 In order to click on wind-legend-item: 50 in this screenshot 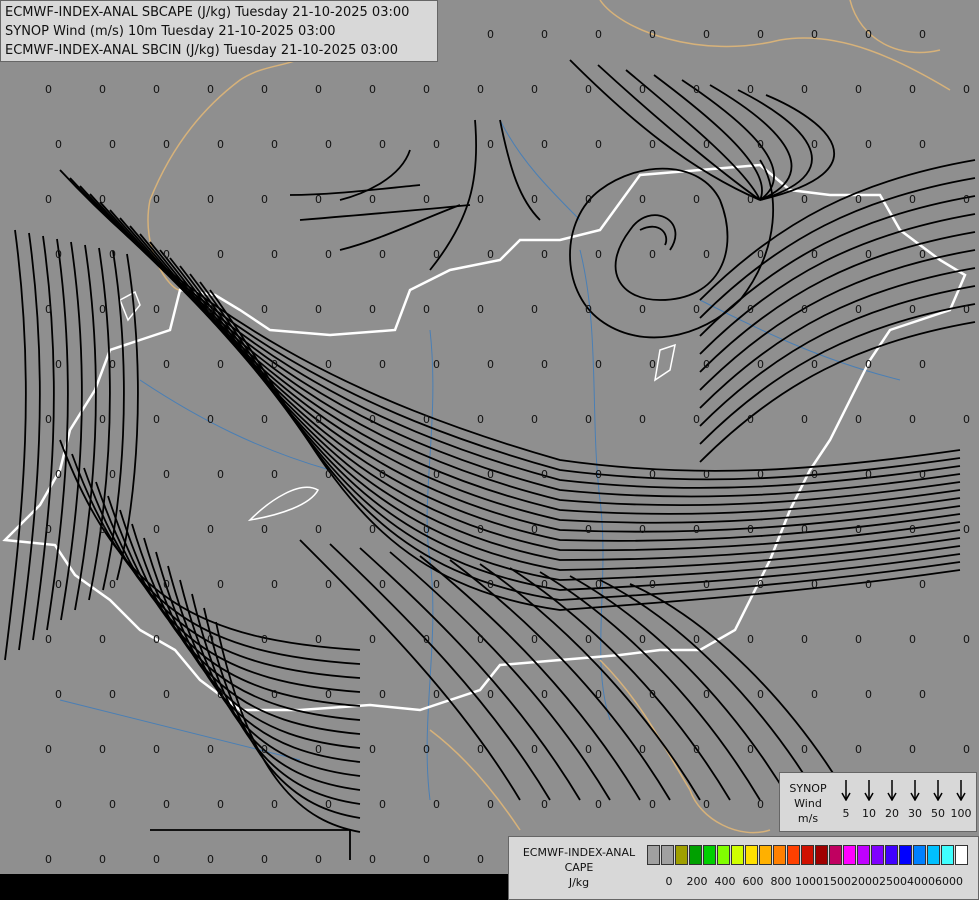, I will do `click(938, 799)`.